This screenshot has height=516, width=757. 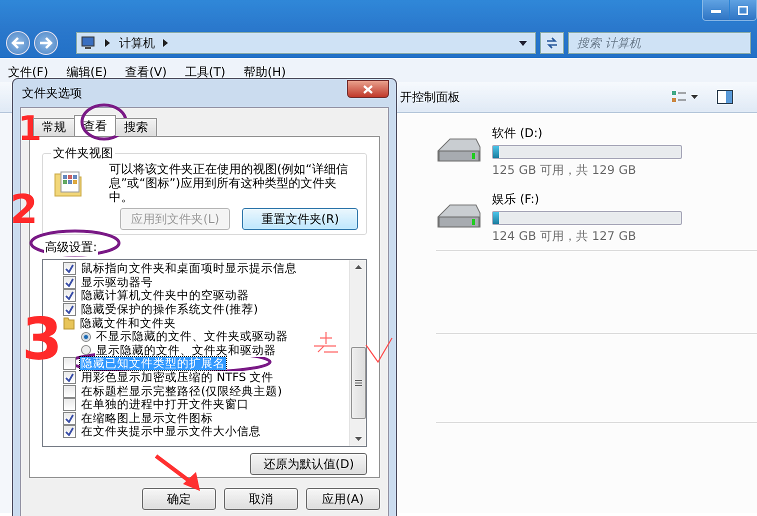 I want to click on dialog-button: 确定, so click(x=179, y=499).